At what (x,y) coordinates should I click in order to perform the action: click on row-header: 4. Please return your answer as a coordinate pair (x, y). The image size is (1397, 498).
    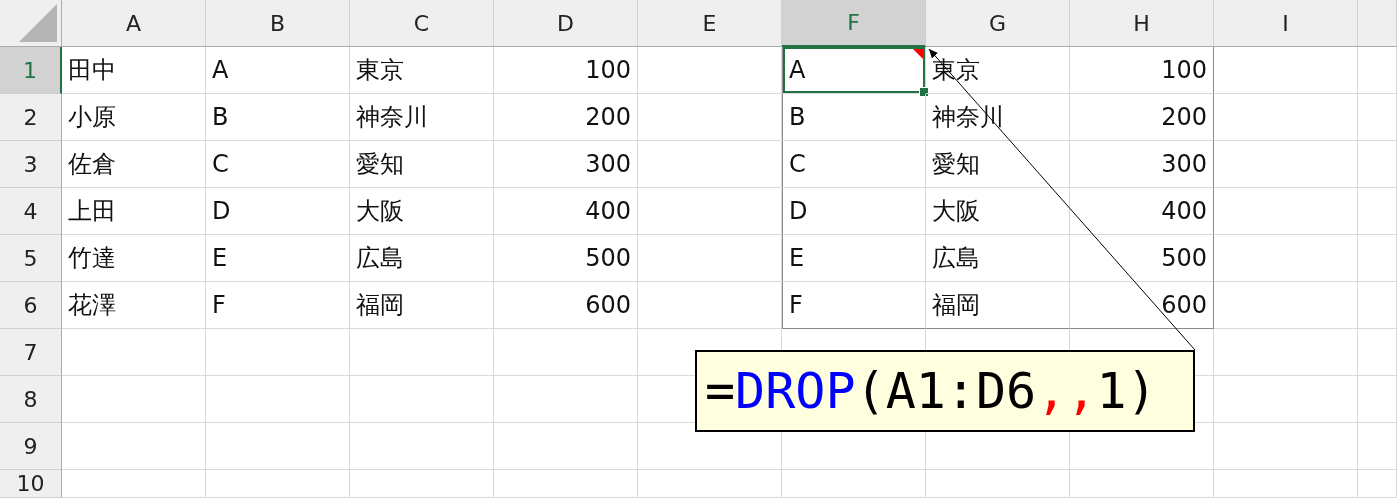
    Looking at the image, I should click on (31, 211).